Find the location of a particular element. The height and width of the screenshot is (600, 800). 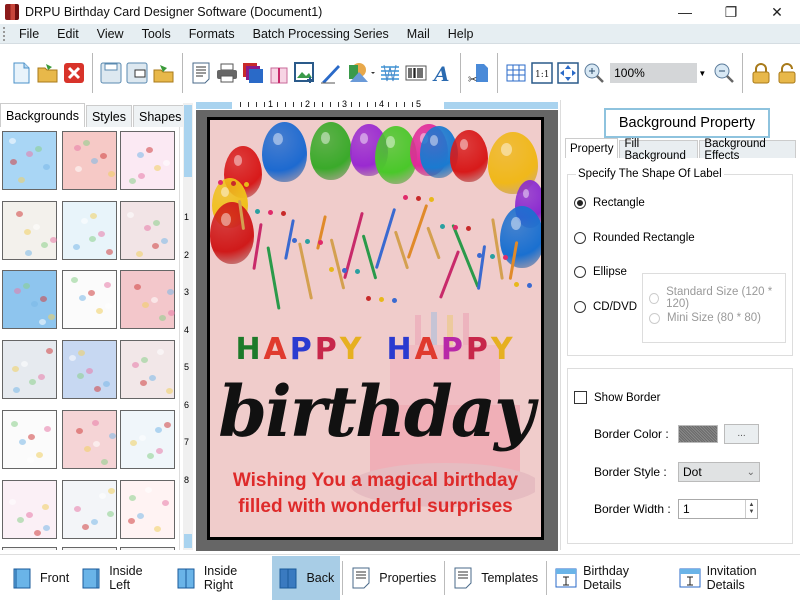

shapes-button is located at coordinates (361, 73).